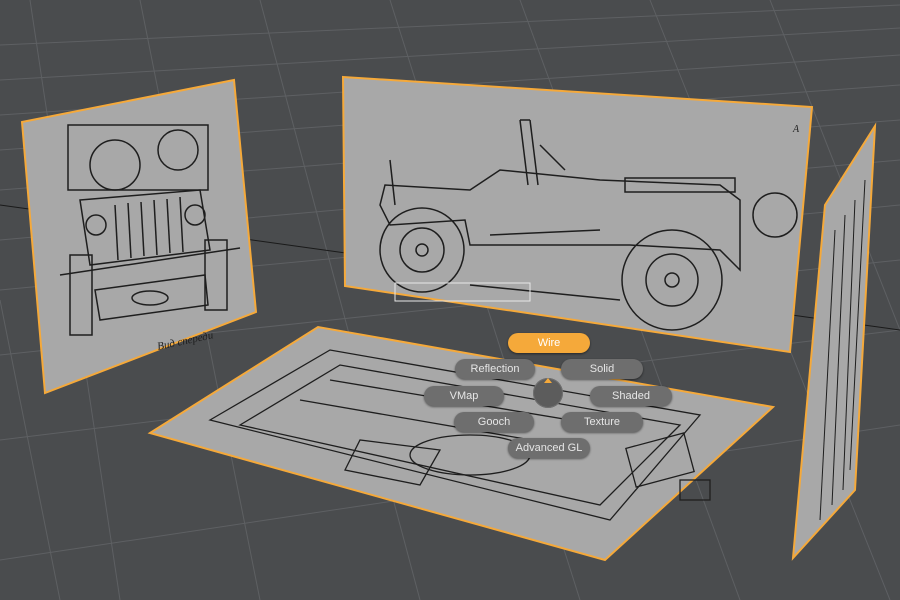 The width and height of the screenshot is (900, 600). I want to click on pie-item-gooch: Gooch, so click(494, 422).